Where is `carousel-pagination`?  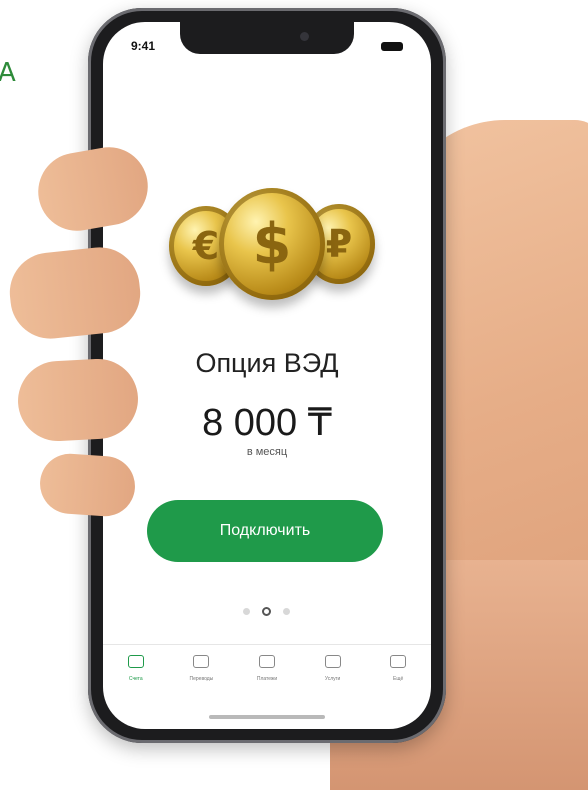
carousel-pagination is located at coordinates (267, 611).